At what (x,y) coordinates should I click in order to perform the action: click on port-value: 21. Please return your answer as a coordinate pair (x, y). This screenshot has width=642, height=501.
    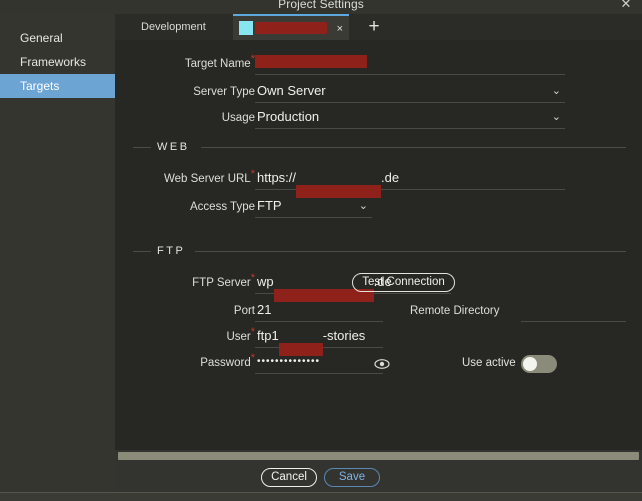
    Looking at the image, I should click on (264, 309).